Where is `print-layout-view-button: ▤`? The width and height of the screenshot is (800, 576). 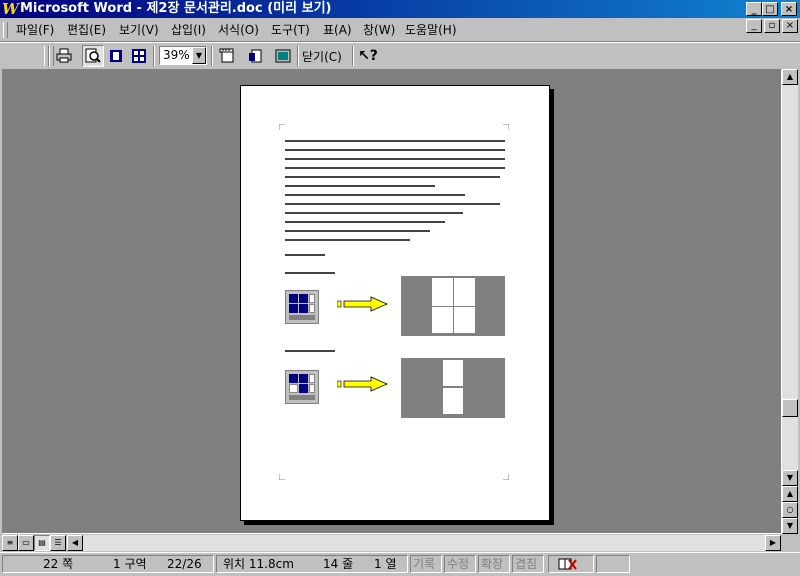 print-layout-view-button: ▤ is located at coordinates (42, 543).